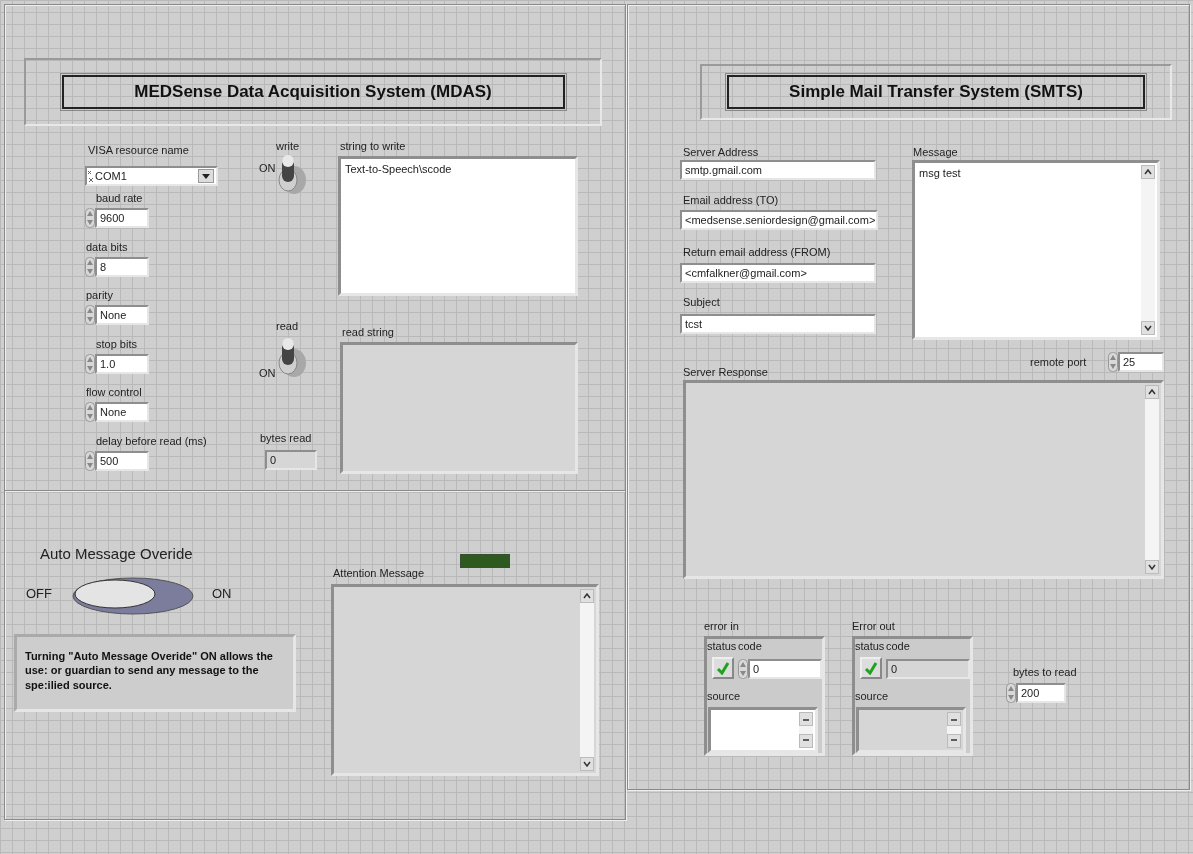  I want to click on cluster-label: Error out, so click(873, 627).